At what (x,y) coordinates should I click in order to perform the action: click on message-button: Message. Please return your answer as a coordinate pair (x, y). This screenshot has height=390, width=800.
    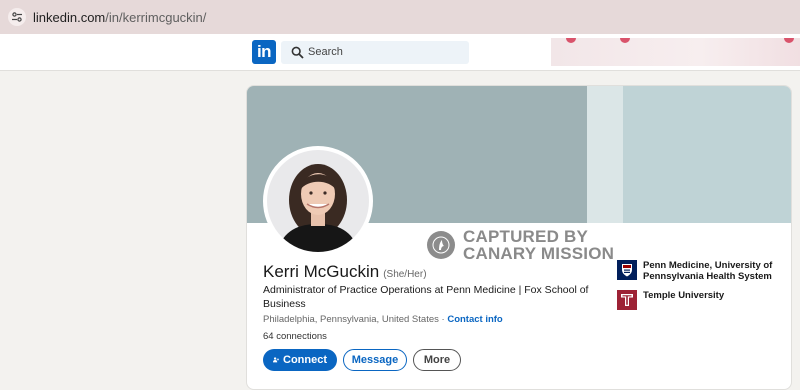
    Looking at the image, I should click on (375, 360).